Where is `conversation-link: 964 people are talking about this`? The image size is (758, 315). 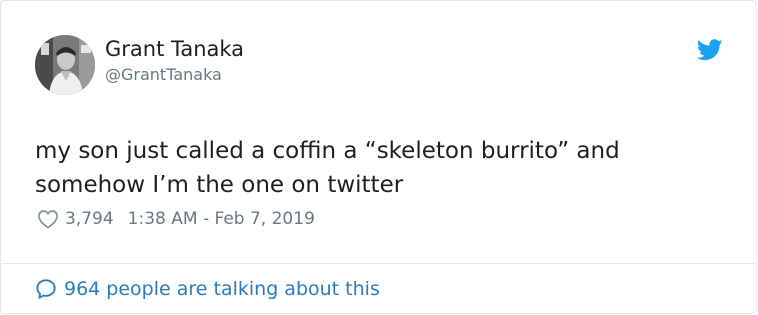
conversation-link: 964 people are talking about this is located at coordinates (207, 289).